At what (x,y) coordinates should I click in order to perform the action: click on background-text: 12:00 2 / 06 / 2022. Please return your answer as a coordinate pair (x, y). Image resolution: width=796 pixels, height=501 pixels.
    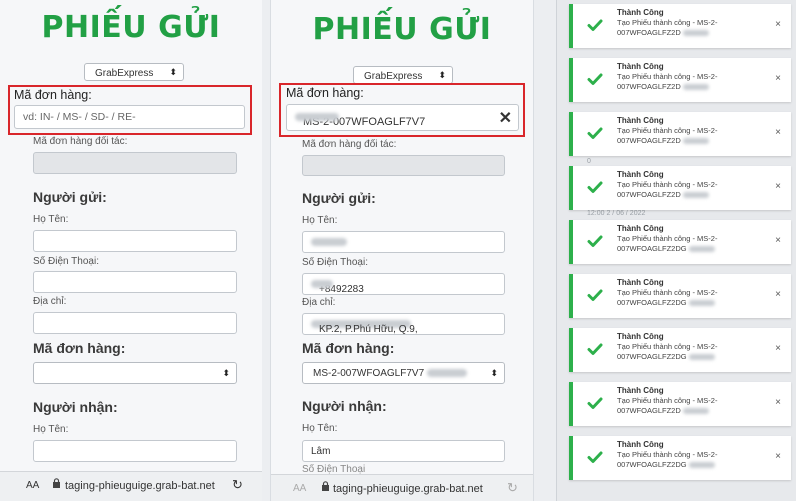
    Looking at the image, I should click on (616, 213).